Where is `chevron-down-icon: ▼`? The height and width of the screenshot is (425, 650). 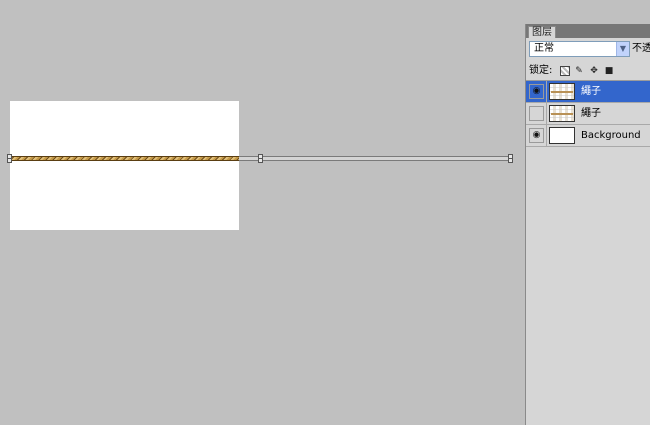 chevron-down-icon: ▼ is located at coordinates (622, 49).